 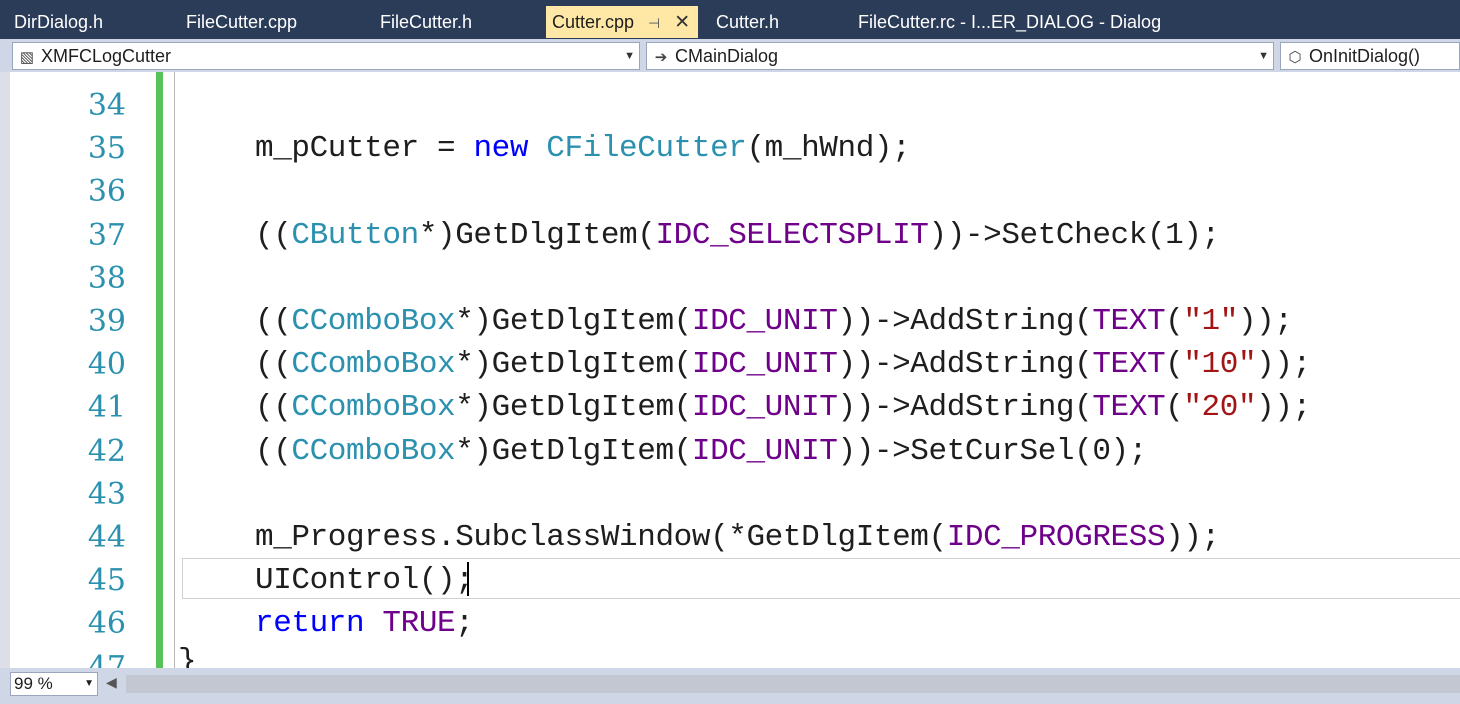 I want to click on tab-cutter-cpp: Cutter.cpp ⊣ ✕, so click(x=622, y=22).